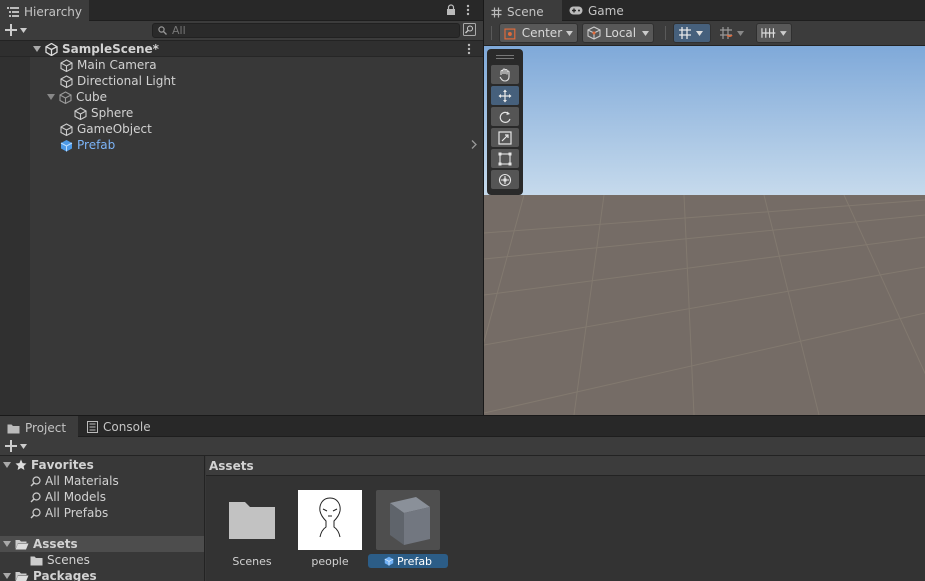  Describe the element at coordinates (82, 481) in the screenshot. I see `favorite-item-label: All Materials` at that location.